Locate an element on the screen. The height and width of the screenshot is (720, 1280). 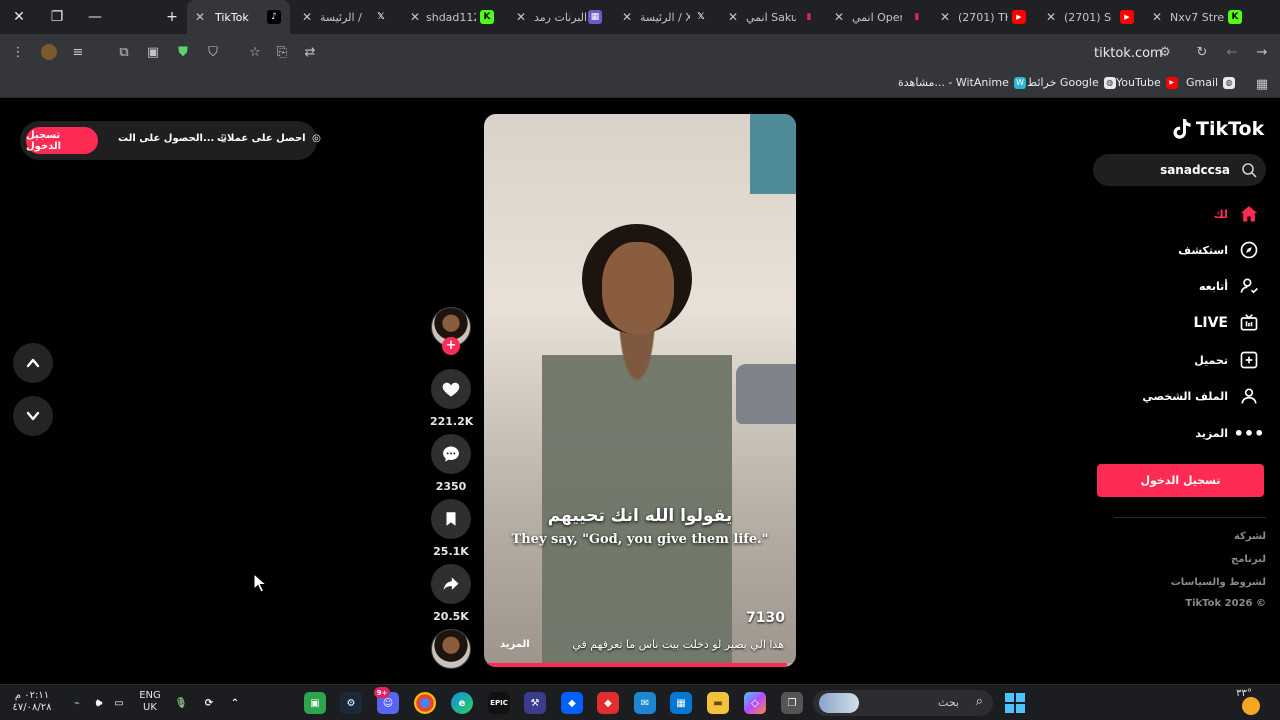
shield-extension-icon: ⛊ is located at coordinates (183, 52).